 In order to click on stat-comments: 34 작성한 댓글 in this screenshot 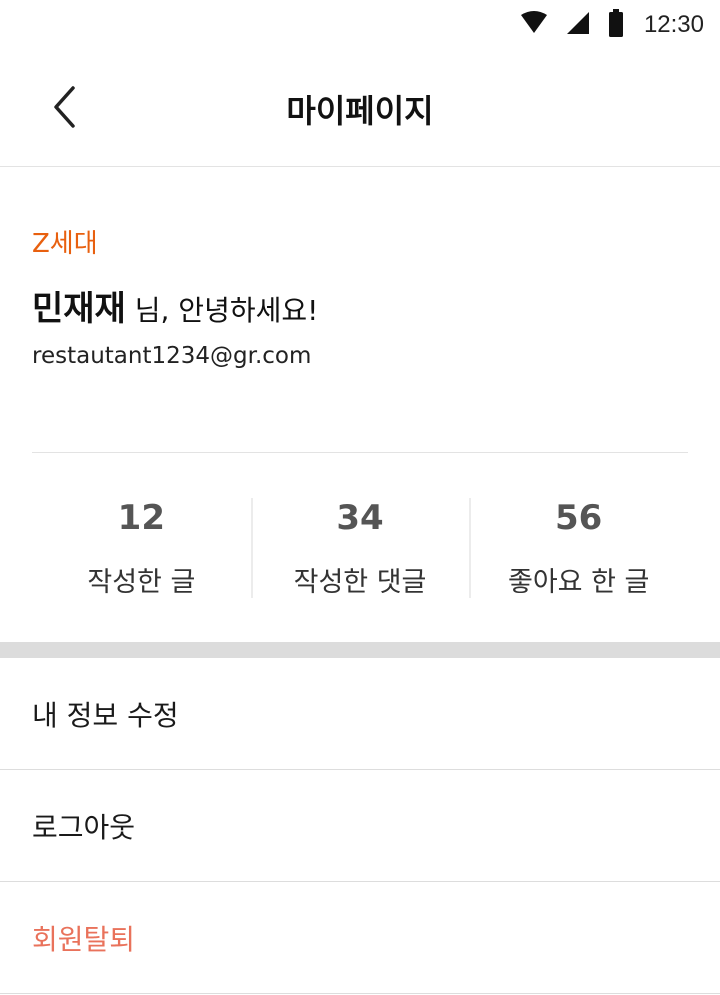, I will do `click(360, 548)`.